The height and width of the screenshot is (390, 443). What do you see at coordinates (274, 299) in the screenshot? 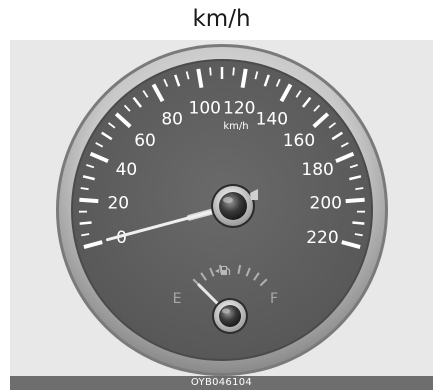
I see `fuel-full-label: F` at bounding box center [274, 299].